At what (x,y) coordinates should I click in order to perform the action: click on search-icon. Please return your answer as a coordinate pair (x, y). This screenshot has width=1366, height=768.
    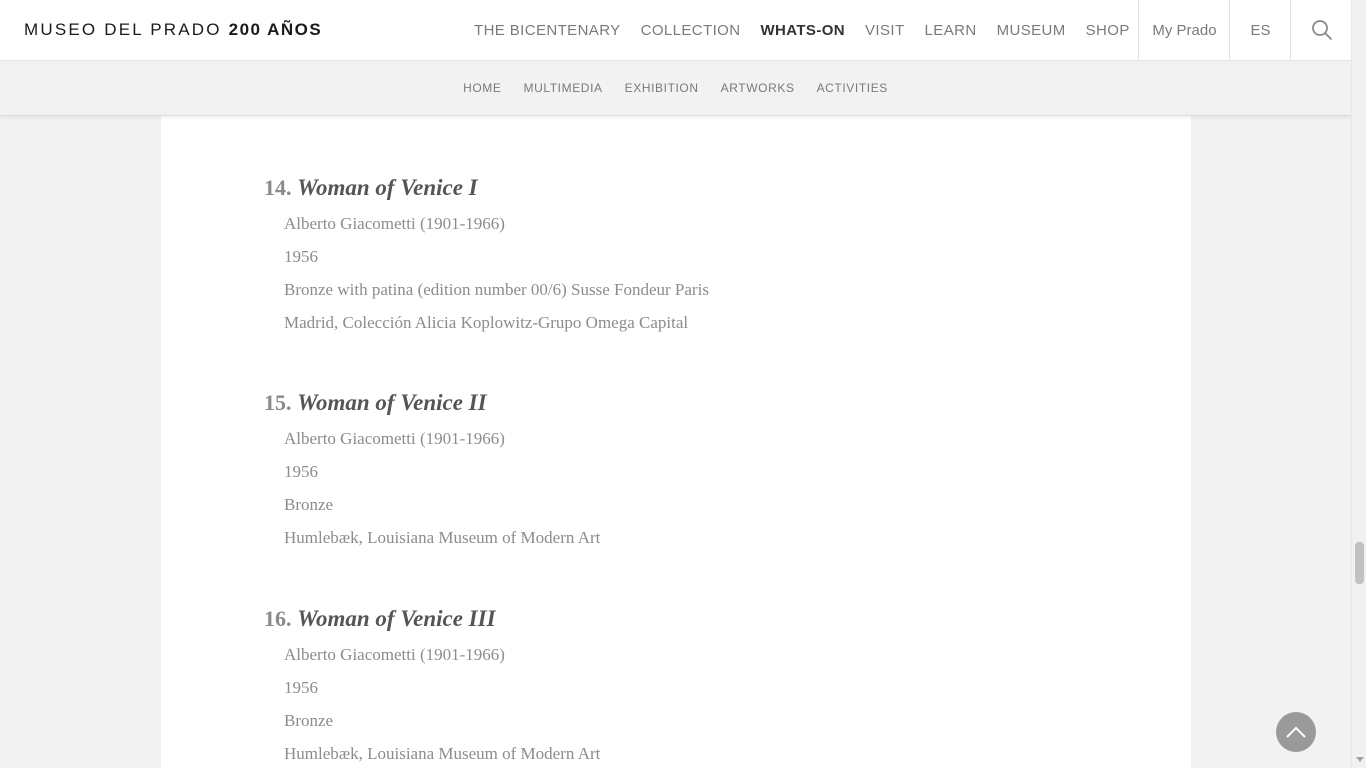
    Looking at the image, I should click on (1321, 30).